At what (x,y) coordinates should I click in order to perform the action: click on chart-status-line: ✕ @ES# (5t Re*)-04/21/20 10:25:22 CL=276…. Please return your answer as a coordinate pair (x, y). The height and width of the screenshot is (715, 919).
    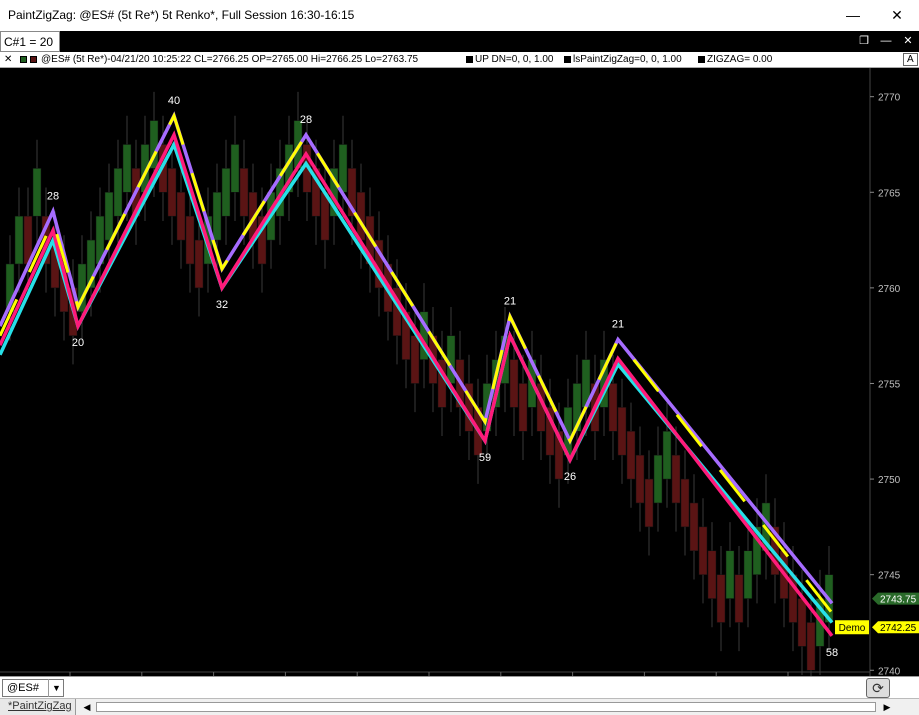
    Looking at the image, I should click on (459, 60).